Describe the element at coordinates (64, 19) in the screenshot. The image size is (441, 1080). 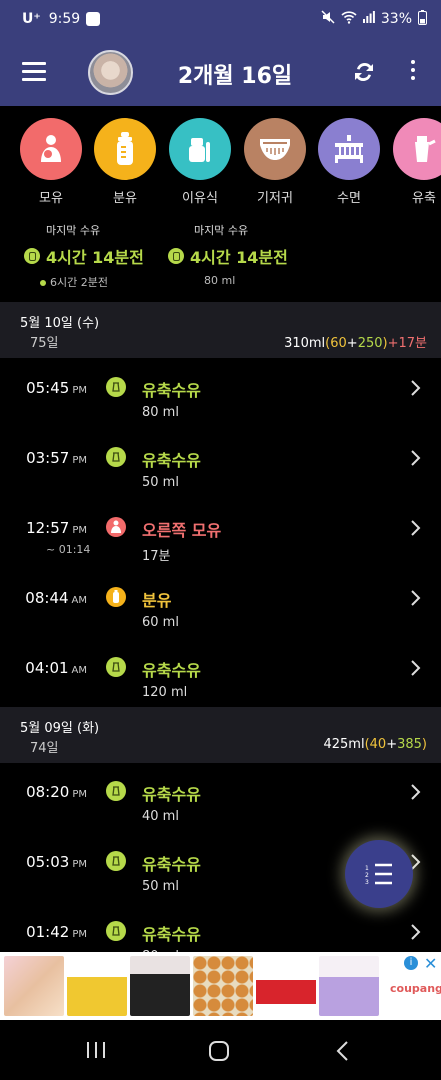
I see `clock: 9:59` at that location.